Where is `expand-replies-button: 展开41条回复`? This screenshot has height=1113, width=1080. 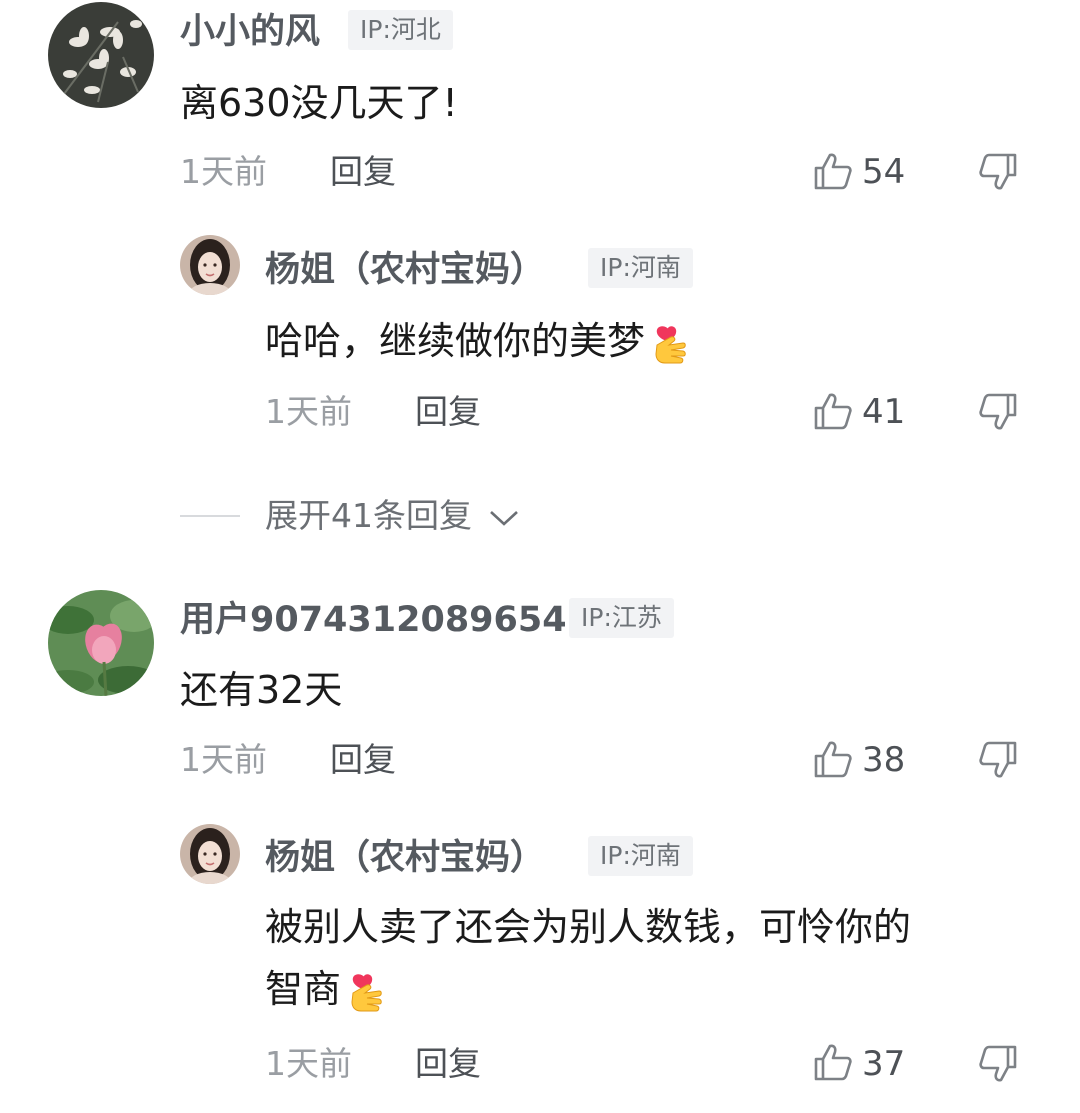 expand-replies-button: 展开41条回复 is located at coordinates (393, 516).